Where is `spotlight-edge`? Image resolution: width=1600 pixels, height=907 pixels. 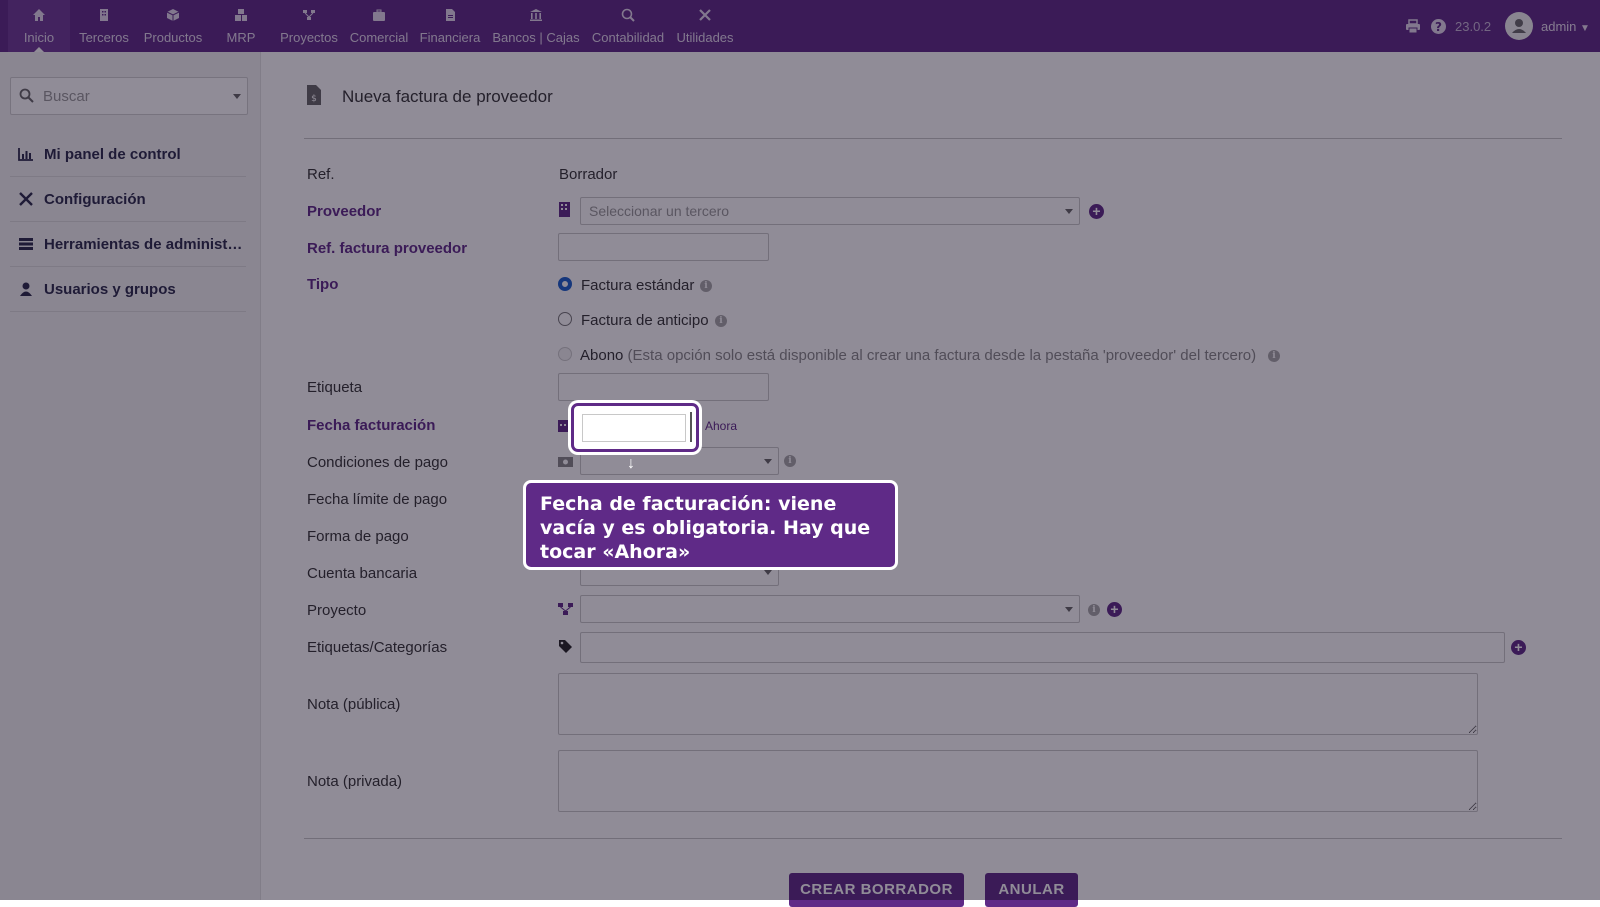 spotlight-edge is located at coordinates (691, 427).